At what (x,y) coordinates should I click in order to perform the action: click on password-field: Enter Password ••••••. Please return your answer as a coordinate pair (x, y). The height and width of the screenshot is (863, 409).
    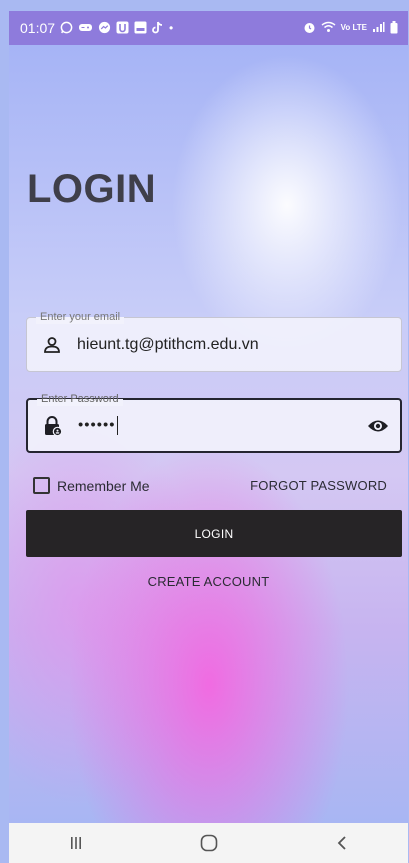
    Looking at the image, I should click on (214, 423).